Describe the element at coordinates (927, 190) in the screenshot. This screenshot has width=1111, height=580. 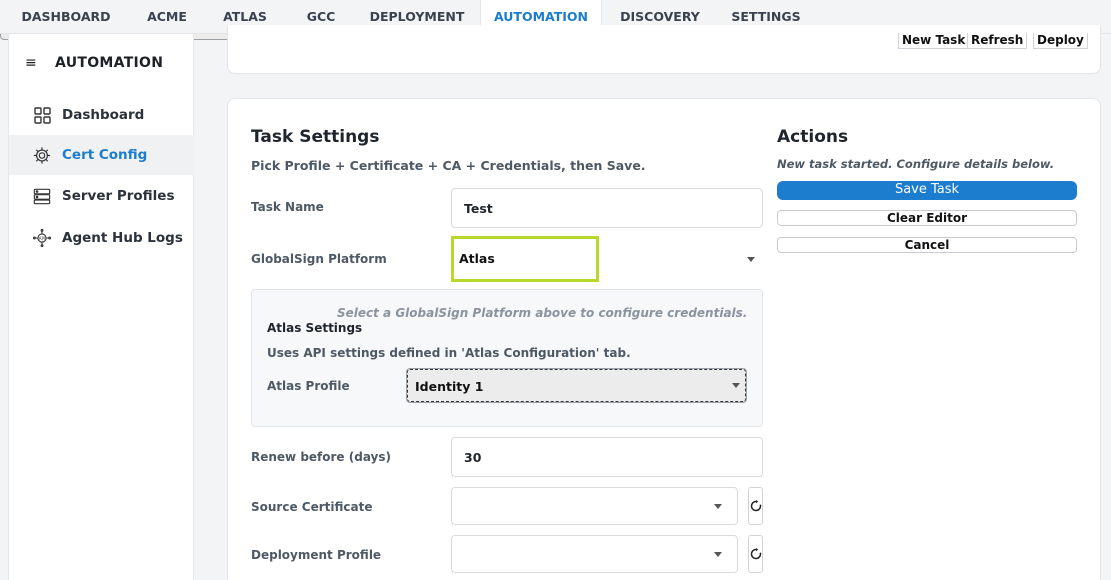
I see `save-task-button: Save Task` at that location.